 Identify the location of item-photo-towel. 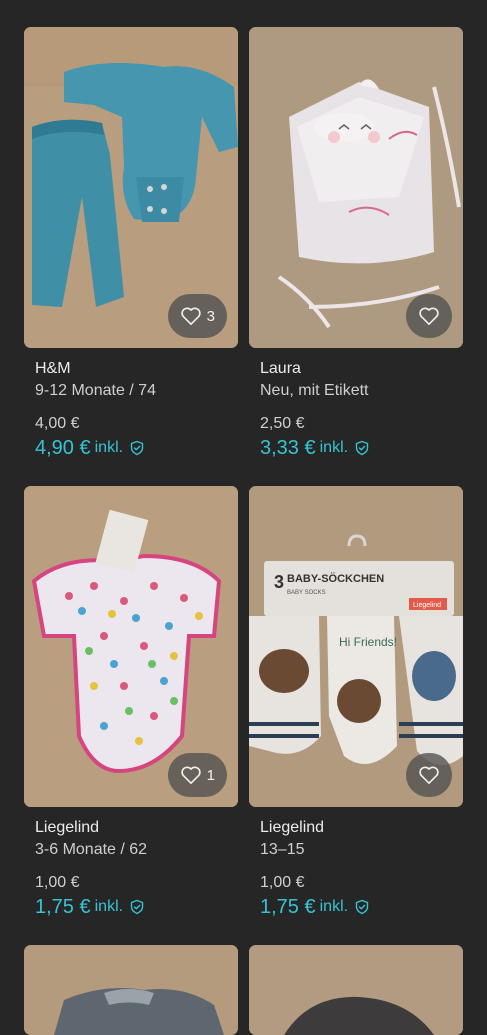
(356, 187).